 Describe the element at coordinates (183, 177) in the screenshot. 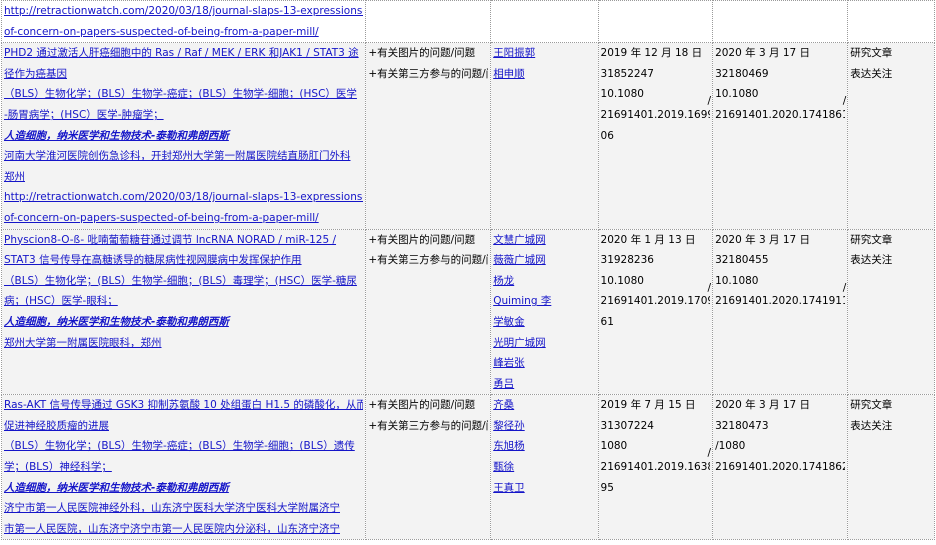

I see `article-text-link: 郑州` at that location.